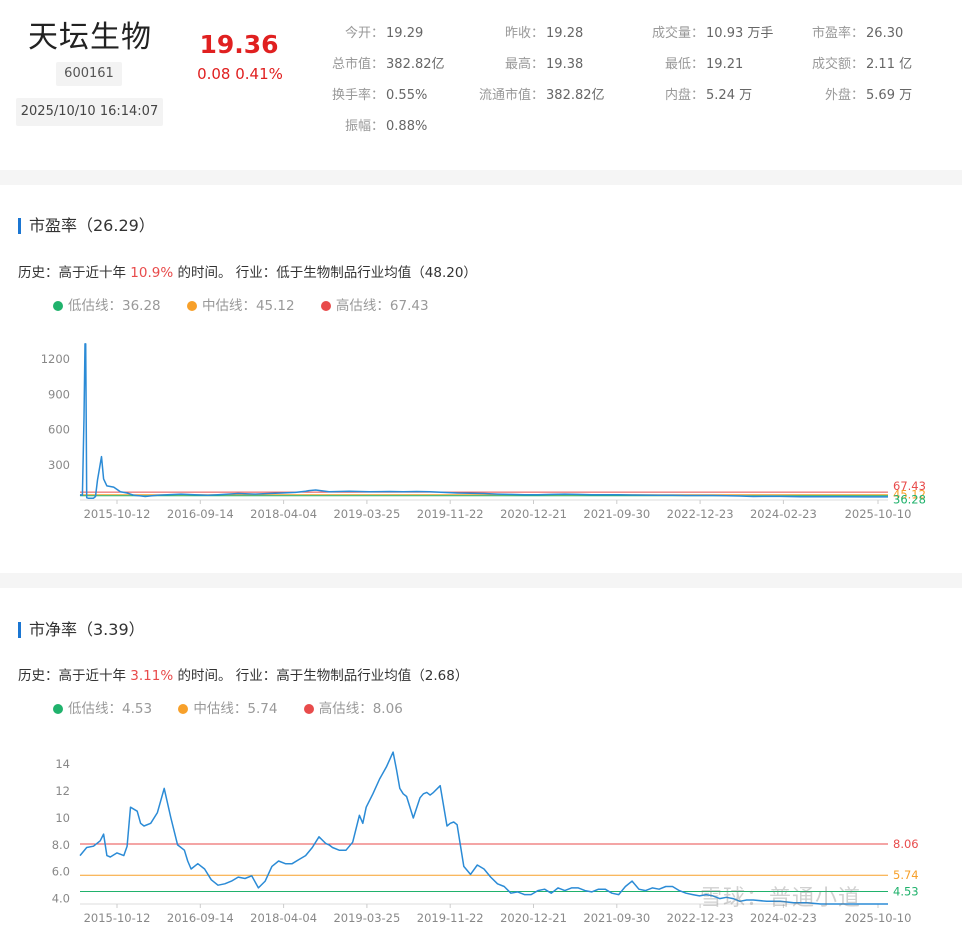 The width and height of the screenshot is (962, 931). Describe the element at coordinates (366, 918) in the screenshot. I see `pb-x-tick-label: 2019-03-25` at that location.